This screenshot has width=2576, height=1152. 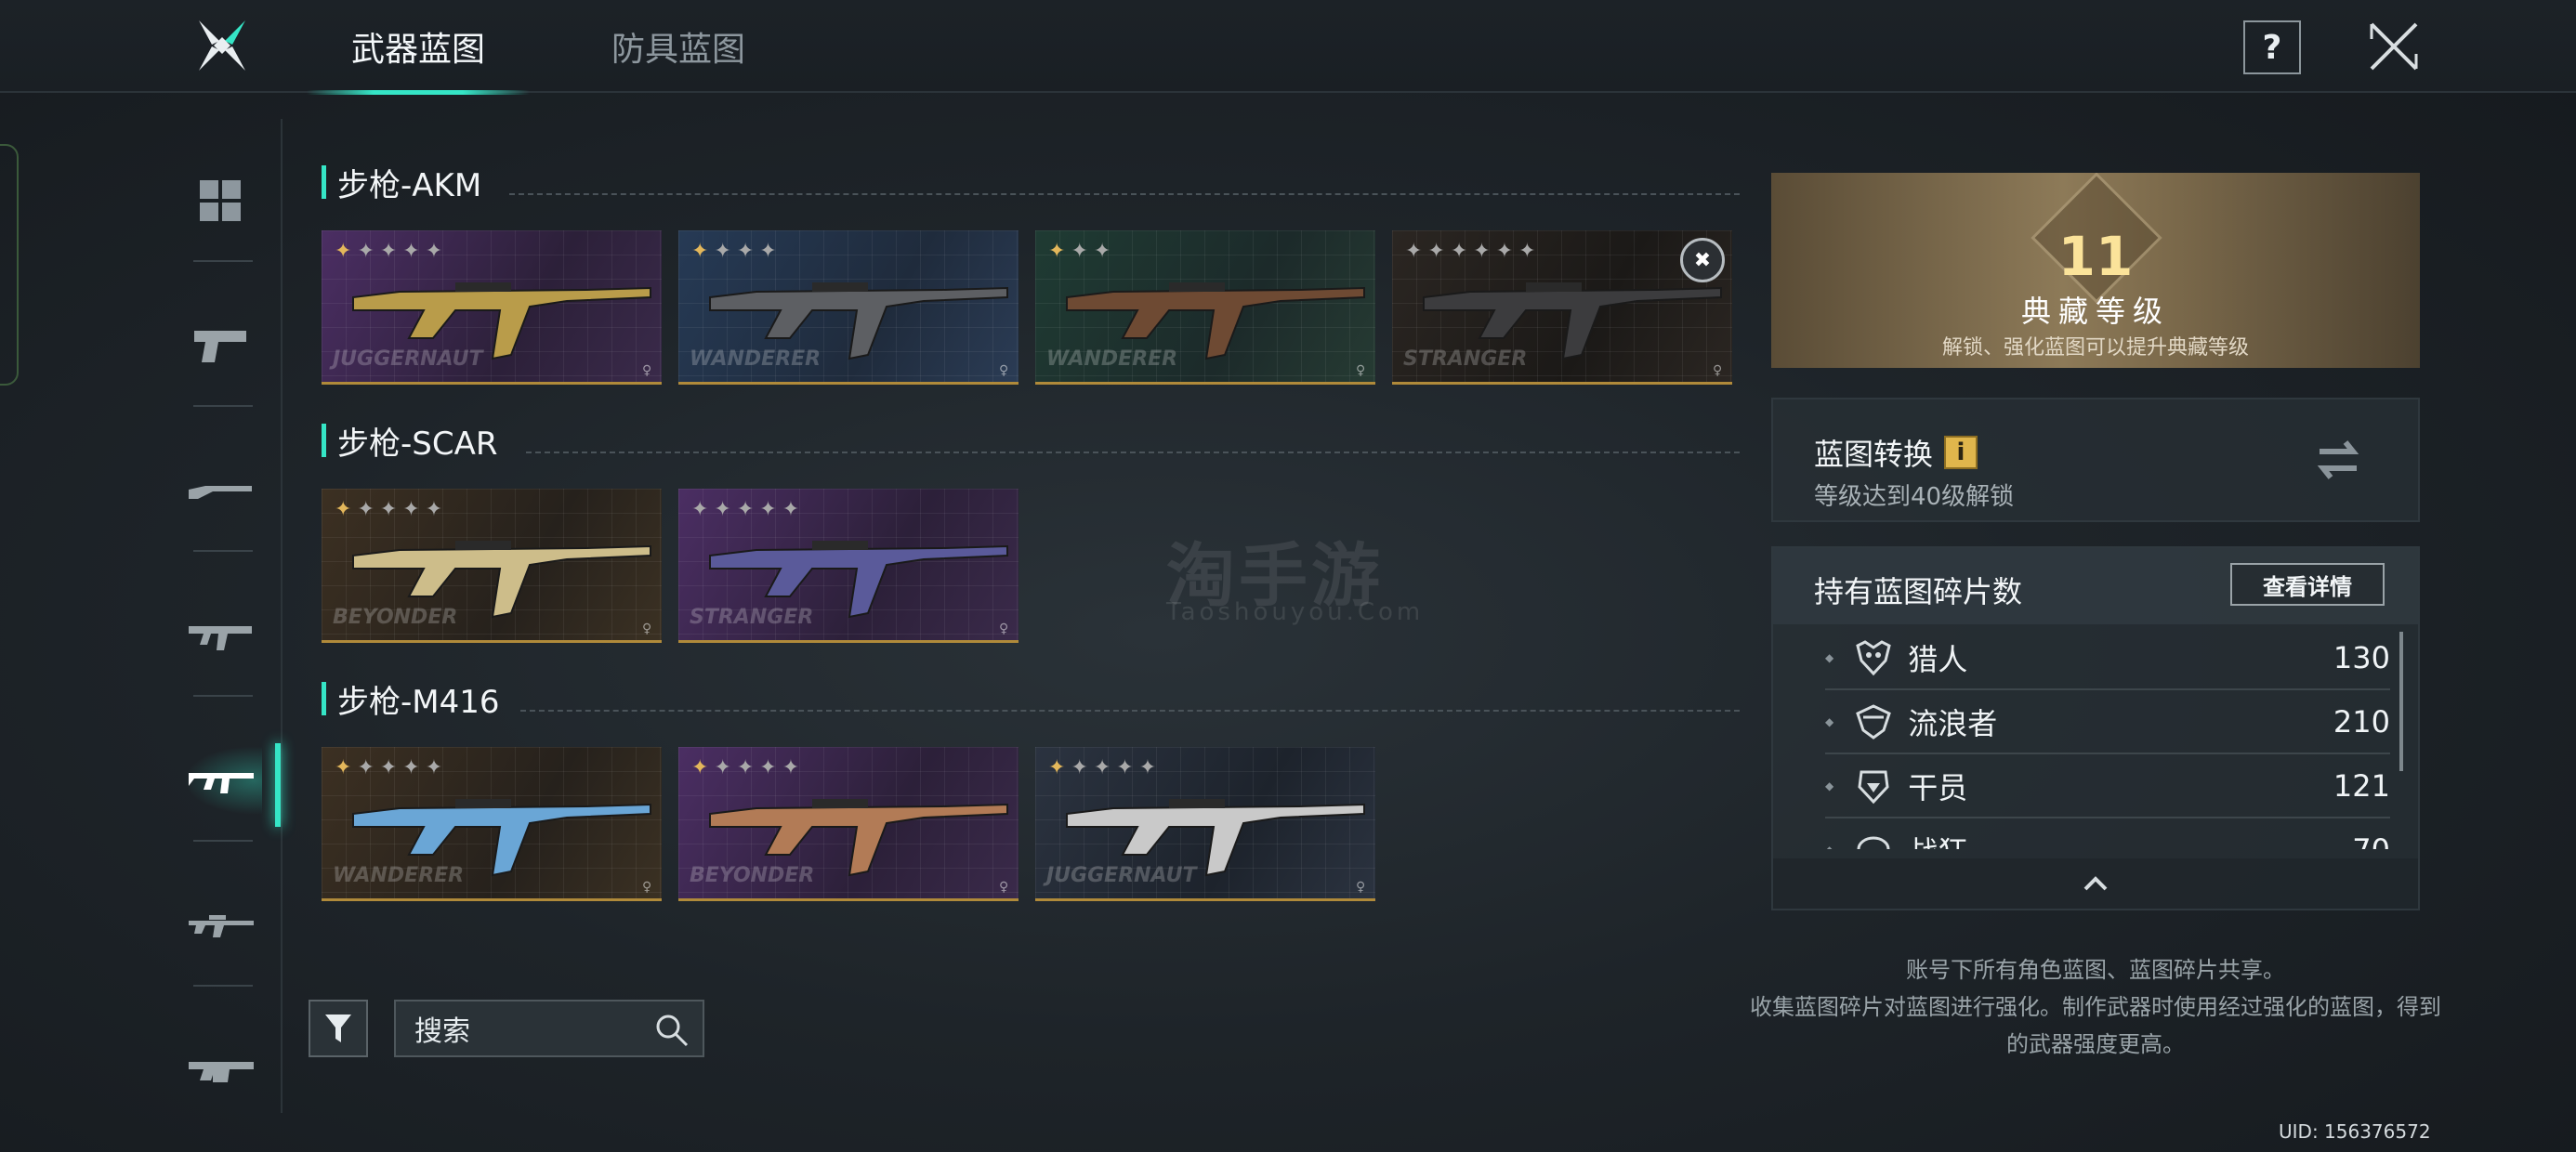 I want to click on fragment-header: 持有蓝图碎片数 查看详情, so click(x=2095, y=586).